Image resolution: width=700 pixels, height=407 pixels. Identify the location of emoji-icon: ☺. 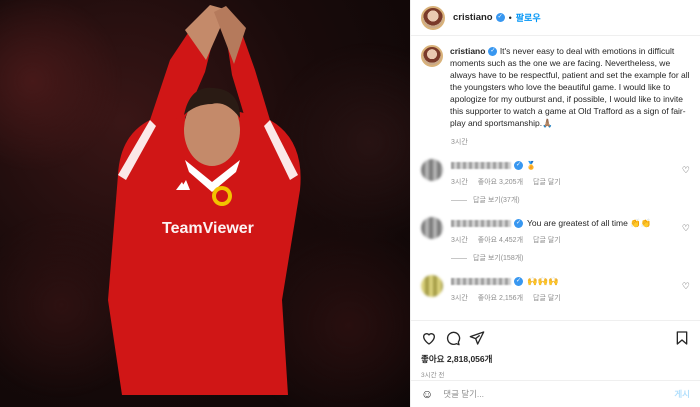
(427, 394).